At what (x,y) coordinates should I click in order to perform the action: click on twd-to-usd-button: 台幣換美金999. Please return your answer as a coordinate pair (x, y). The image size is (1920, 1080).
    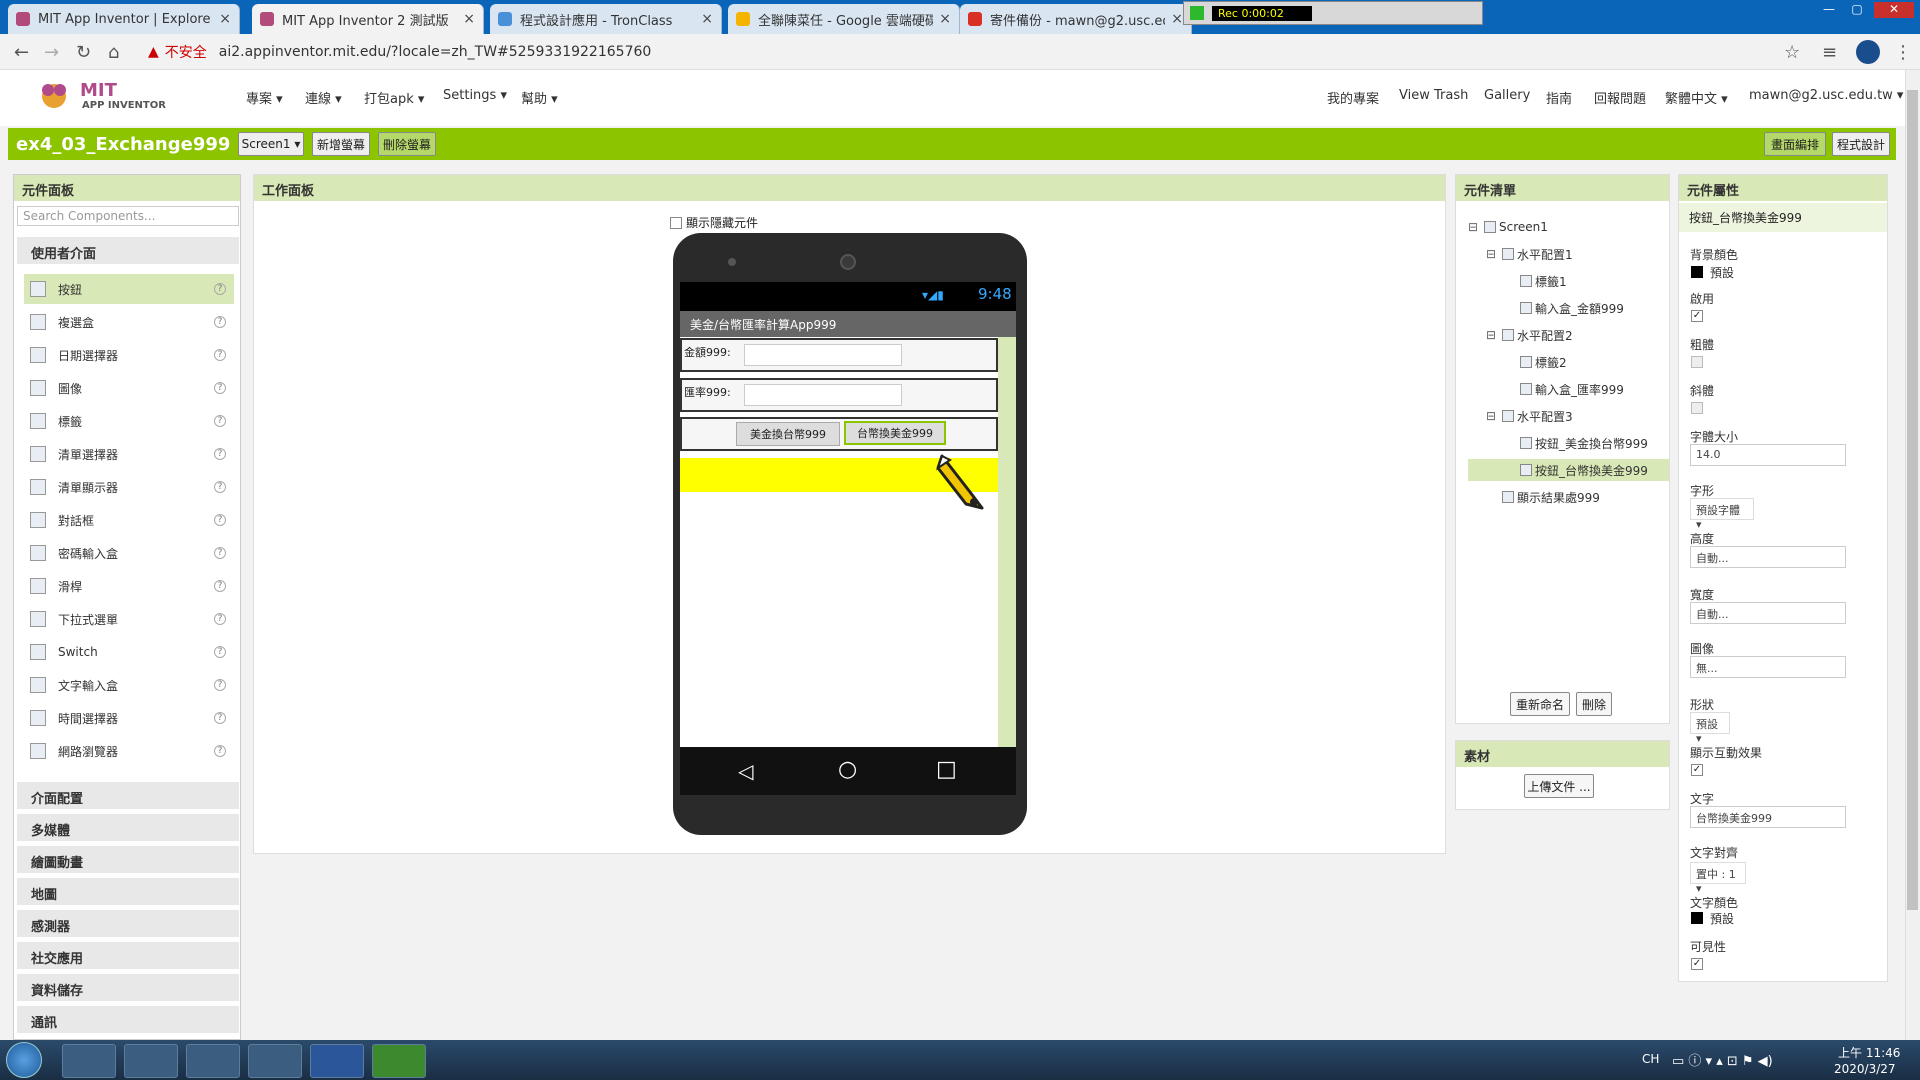
    Looking at the image, I should click on (895, 433).